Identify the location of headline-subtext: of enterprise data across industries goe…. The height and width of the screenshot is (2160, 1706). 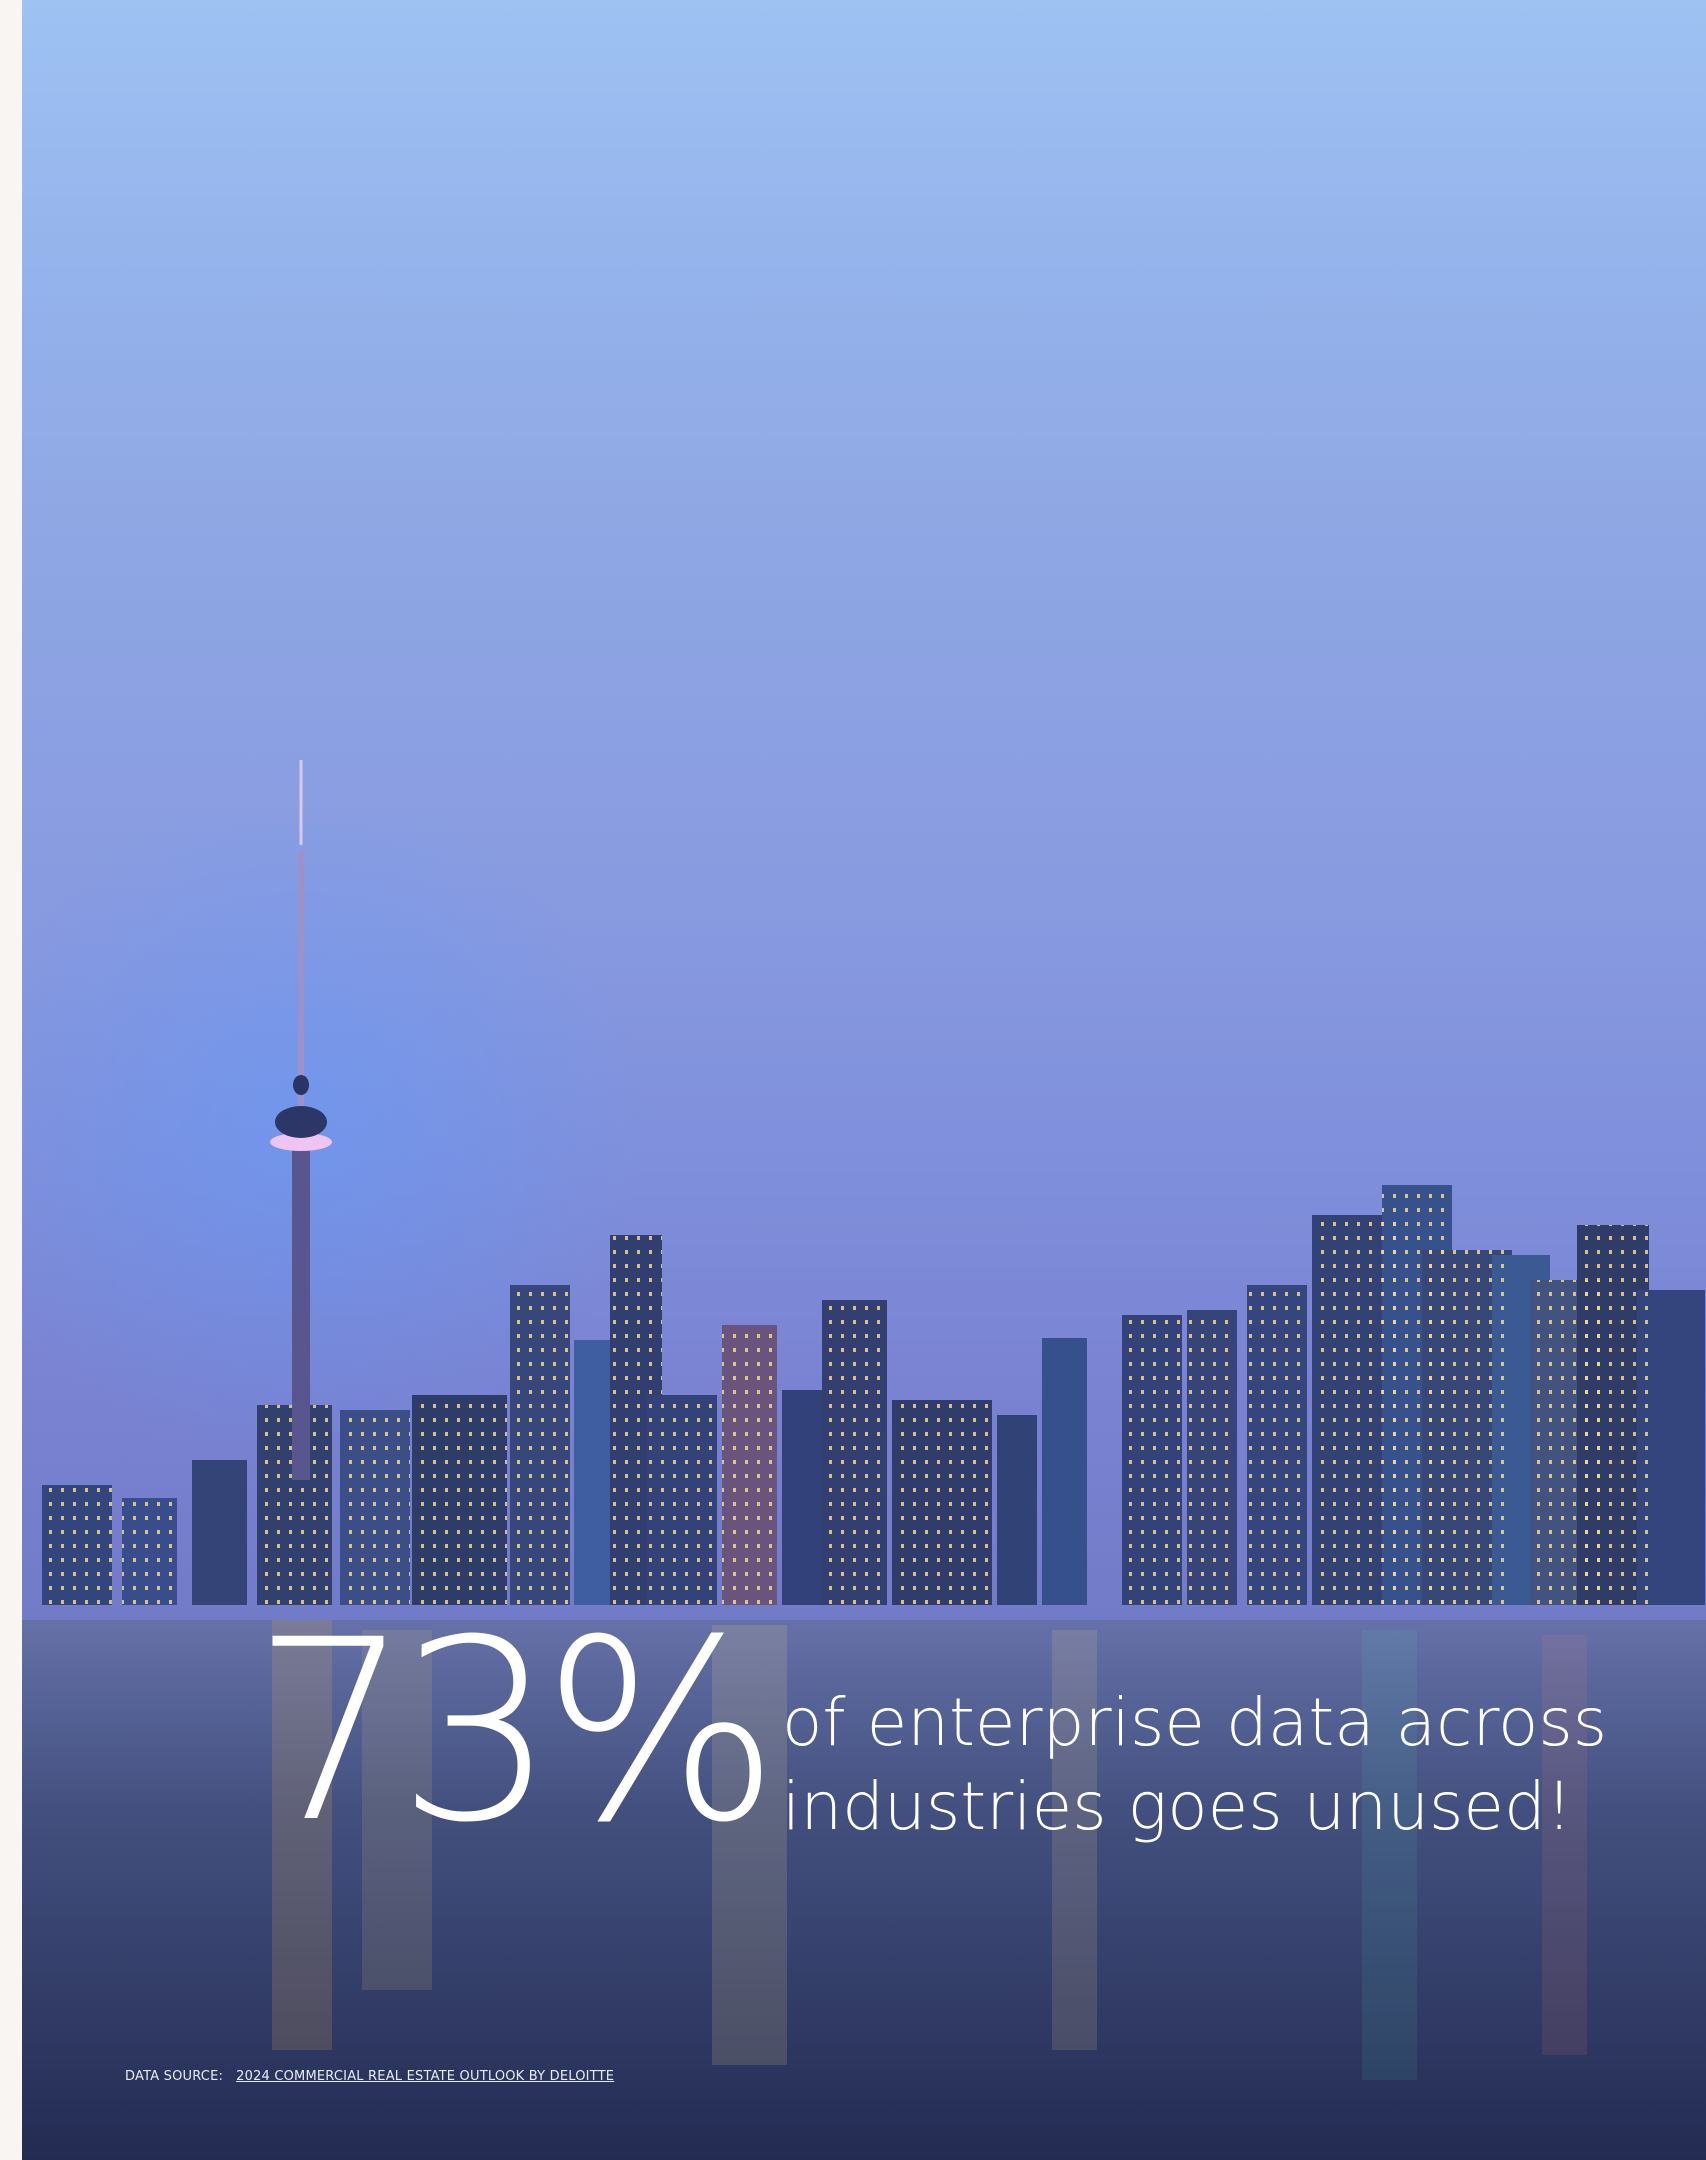
(1194, 1765).